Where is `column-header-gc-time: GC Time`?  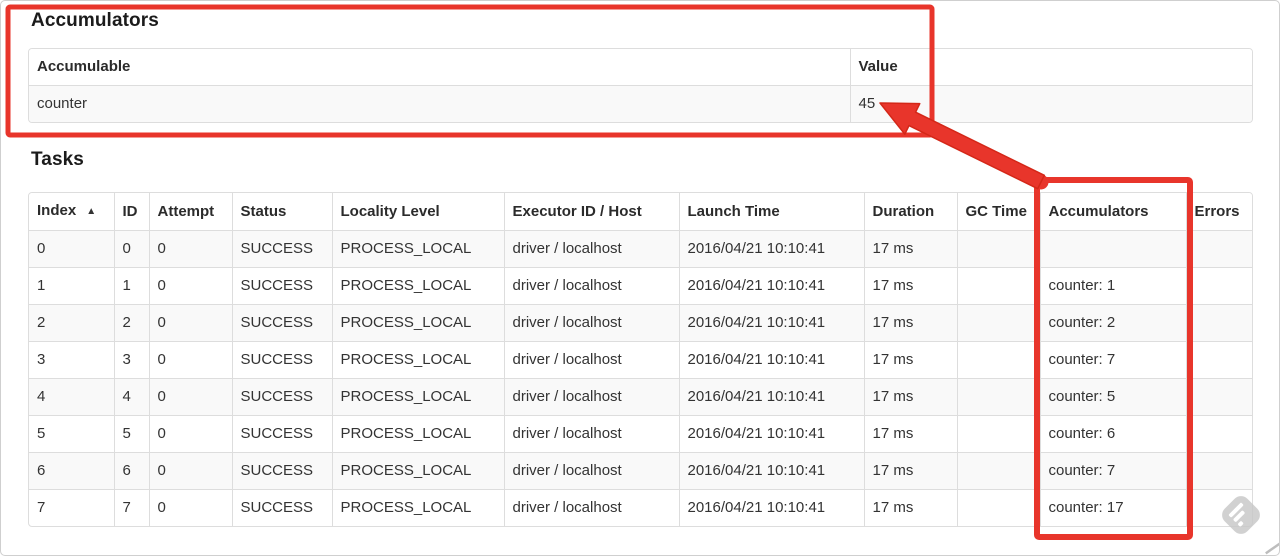 column-header-gc-time: GC Time is located at coordinates (998, 212).